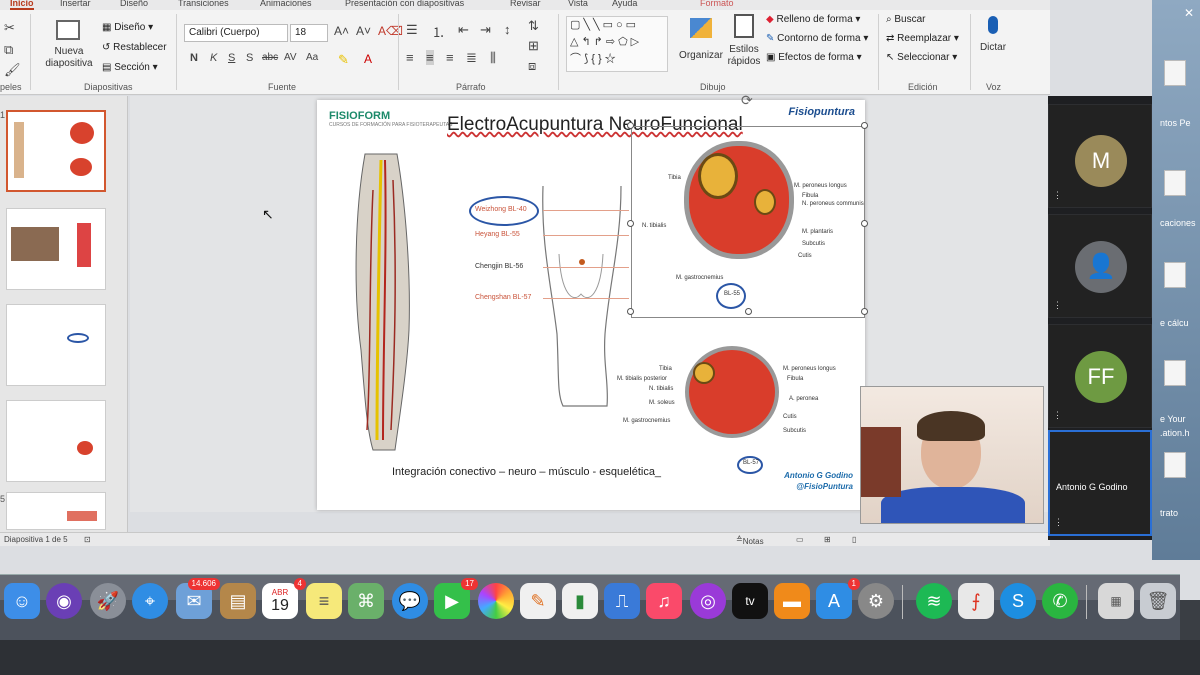 Image resolution: width=1200 pixels, height=675 pixels. I want to click on self-camera-view, so click(952, 455).